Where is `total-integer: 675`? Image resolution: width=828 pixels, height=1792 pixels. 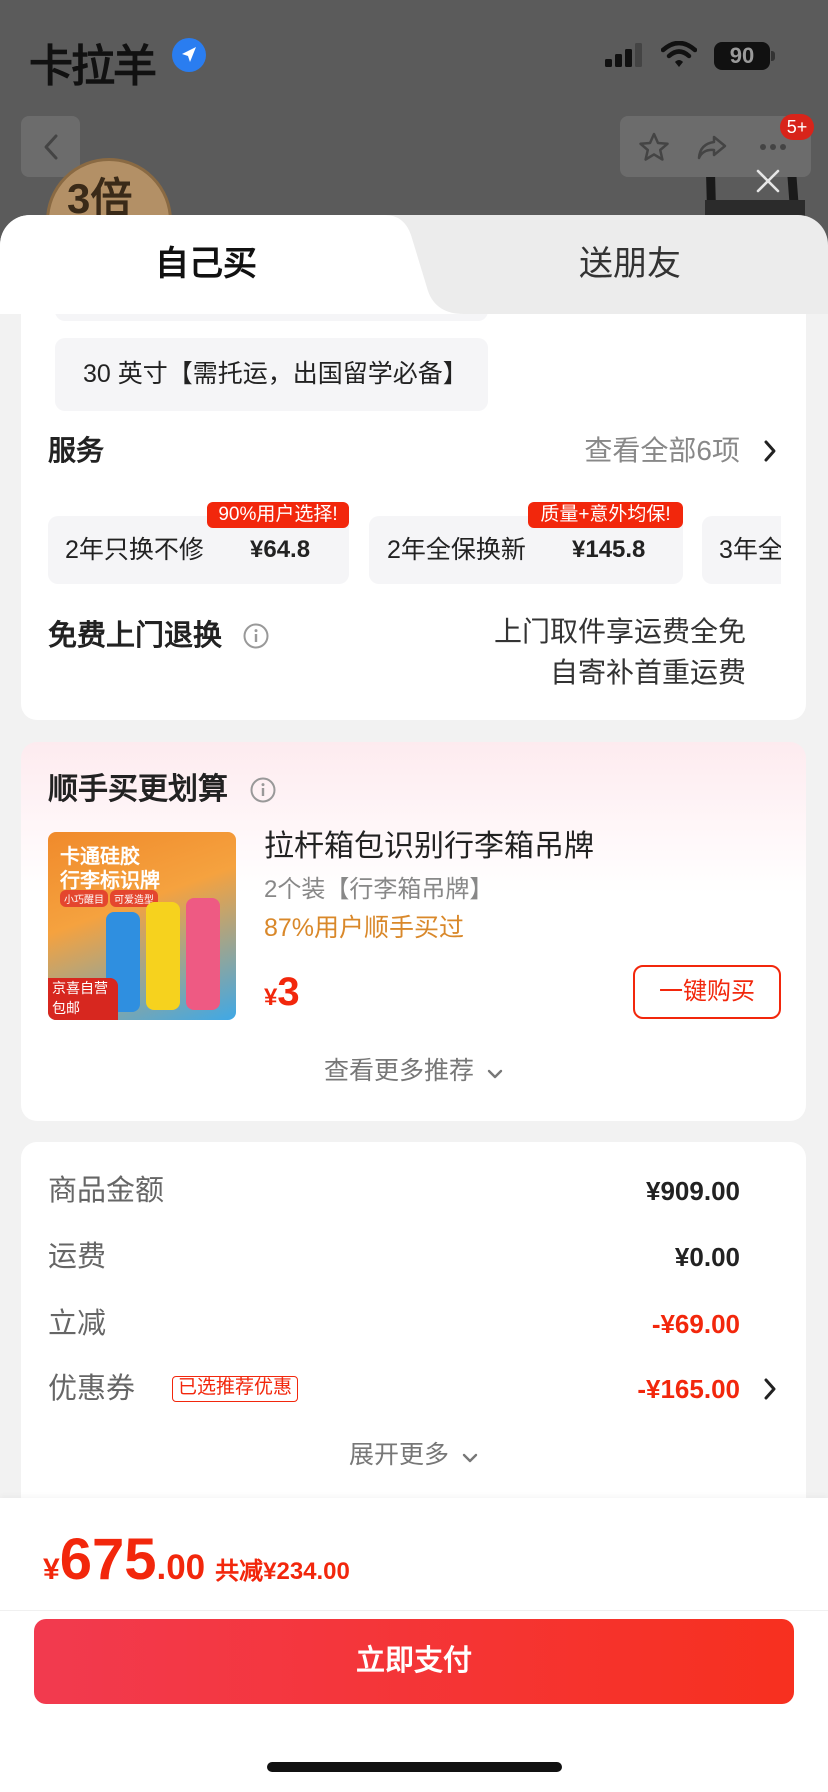
total-integer: 675 is located at coordinates (108, 1559).